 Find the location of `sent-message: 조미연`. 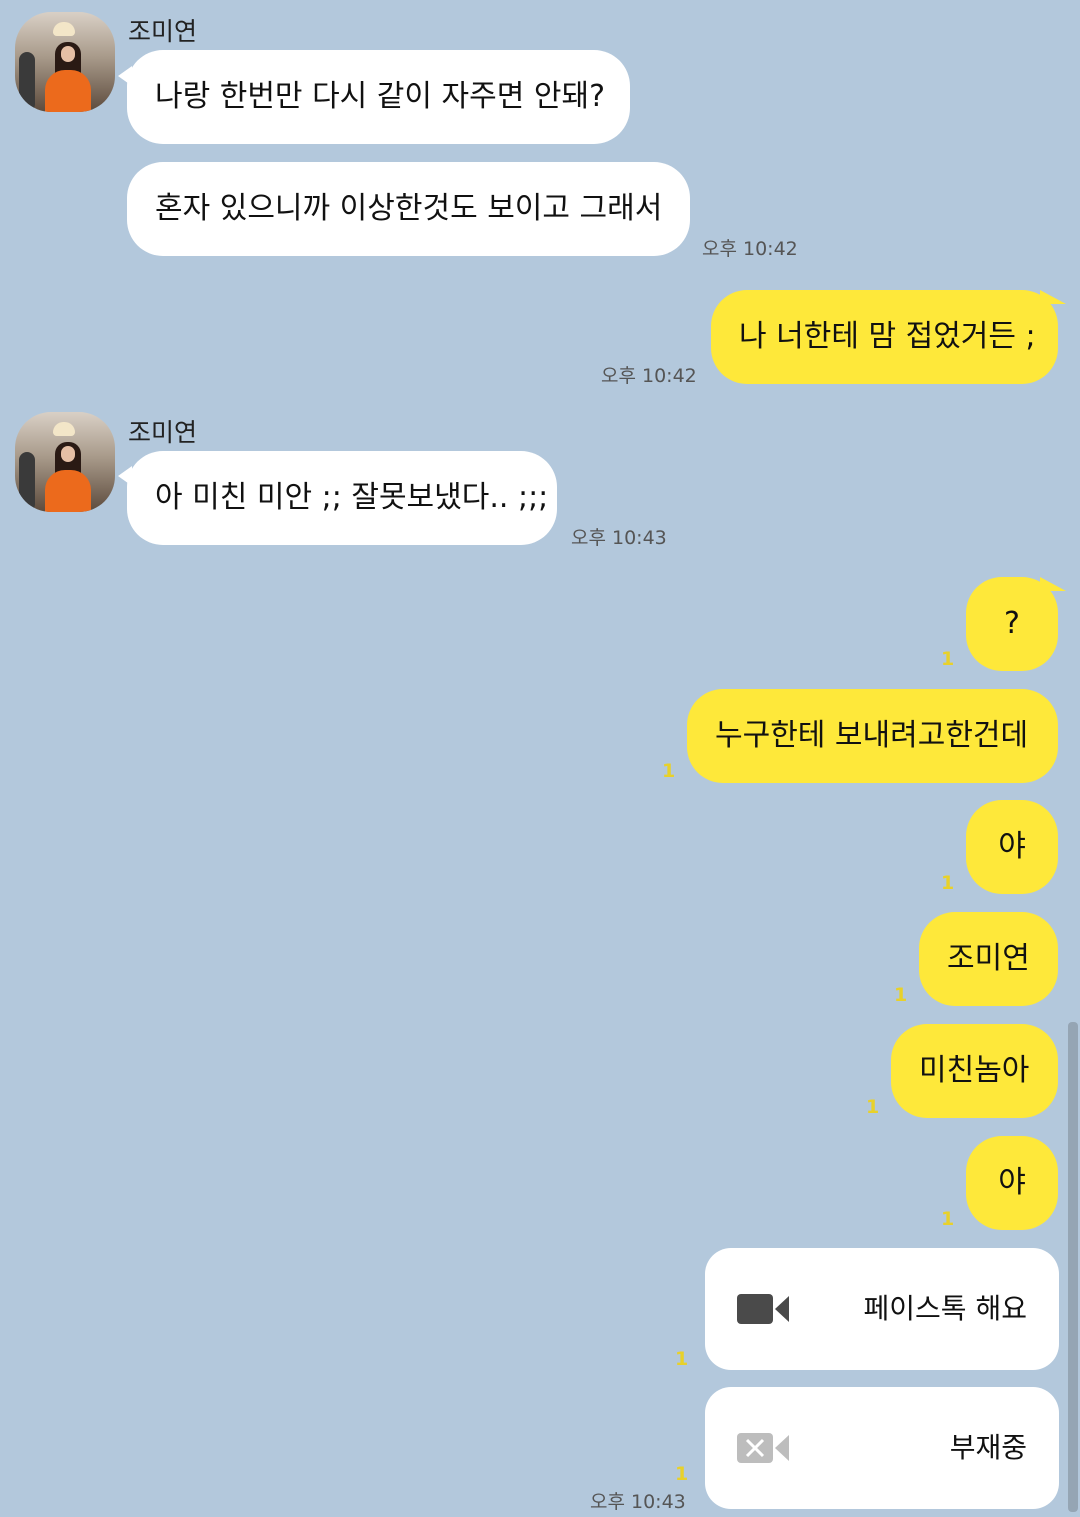

sent-message: 조미연 is located at coordinates (988, 959).